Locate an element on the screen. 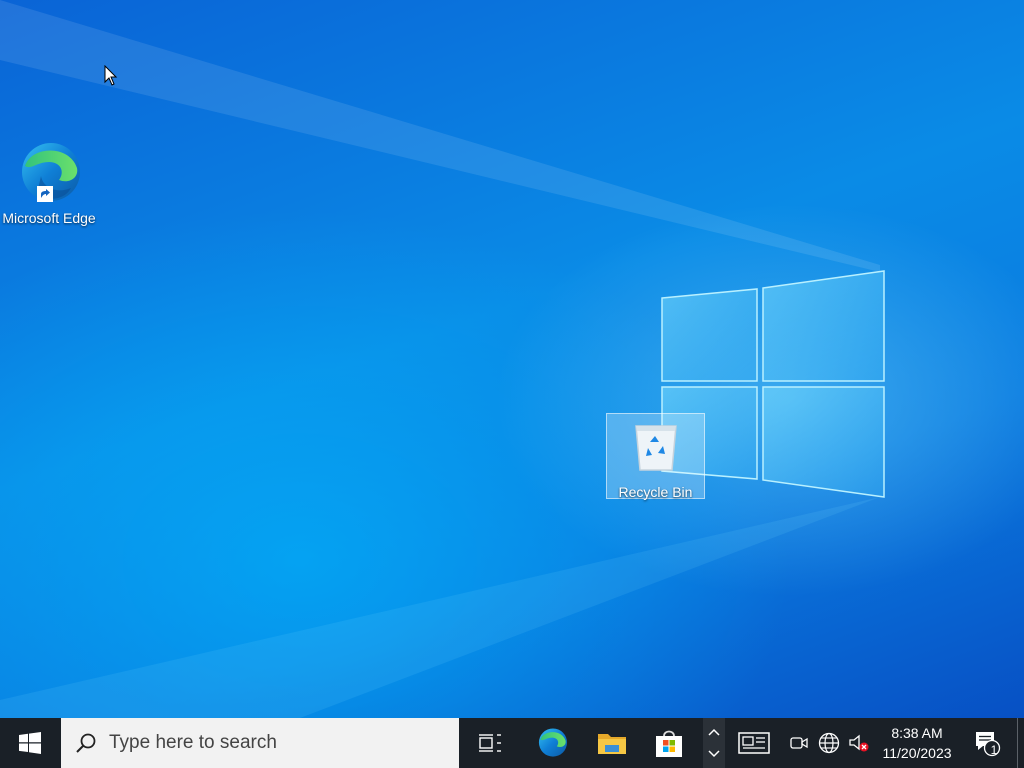  meet-now-icon is located at coordinates (799, 743).